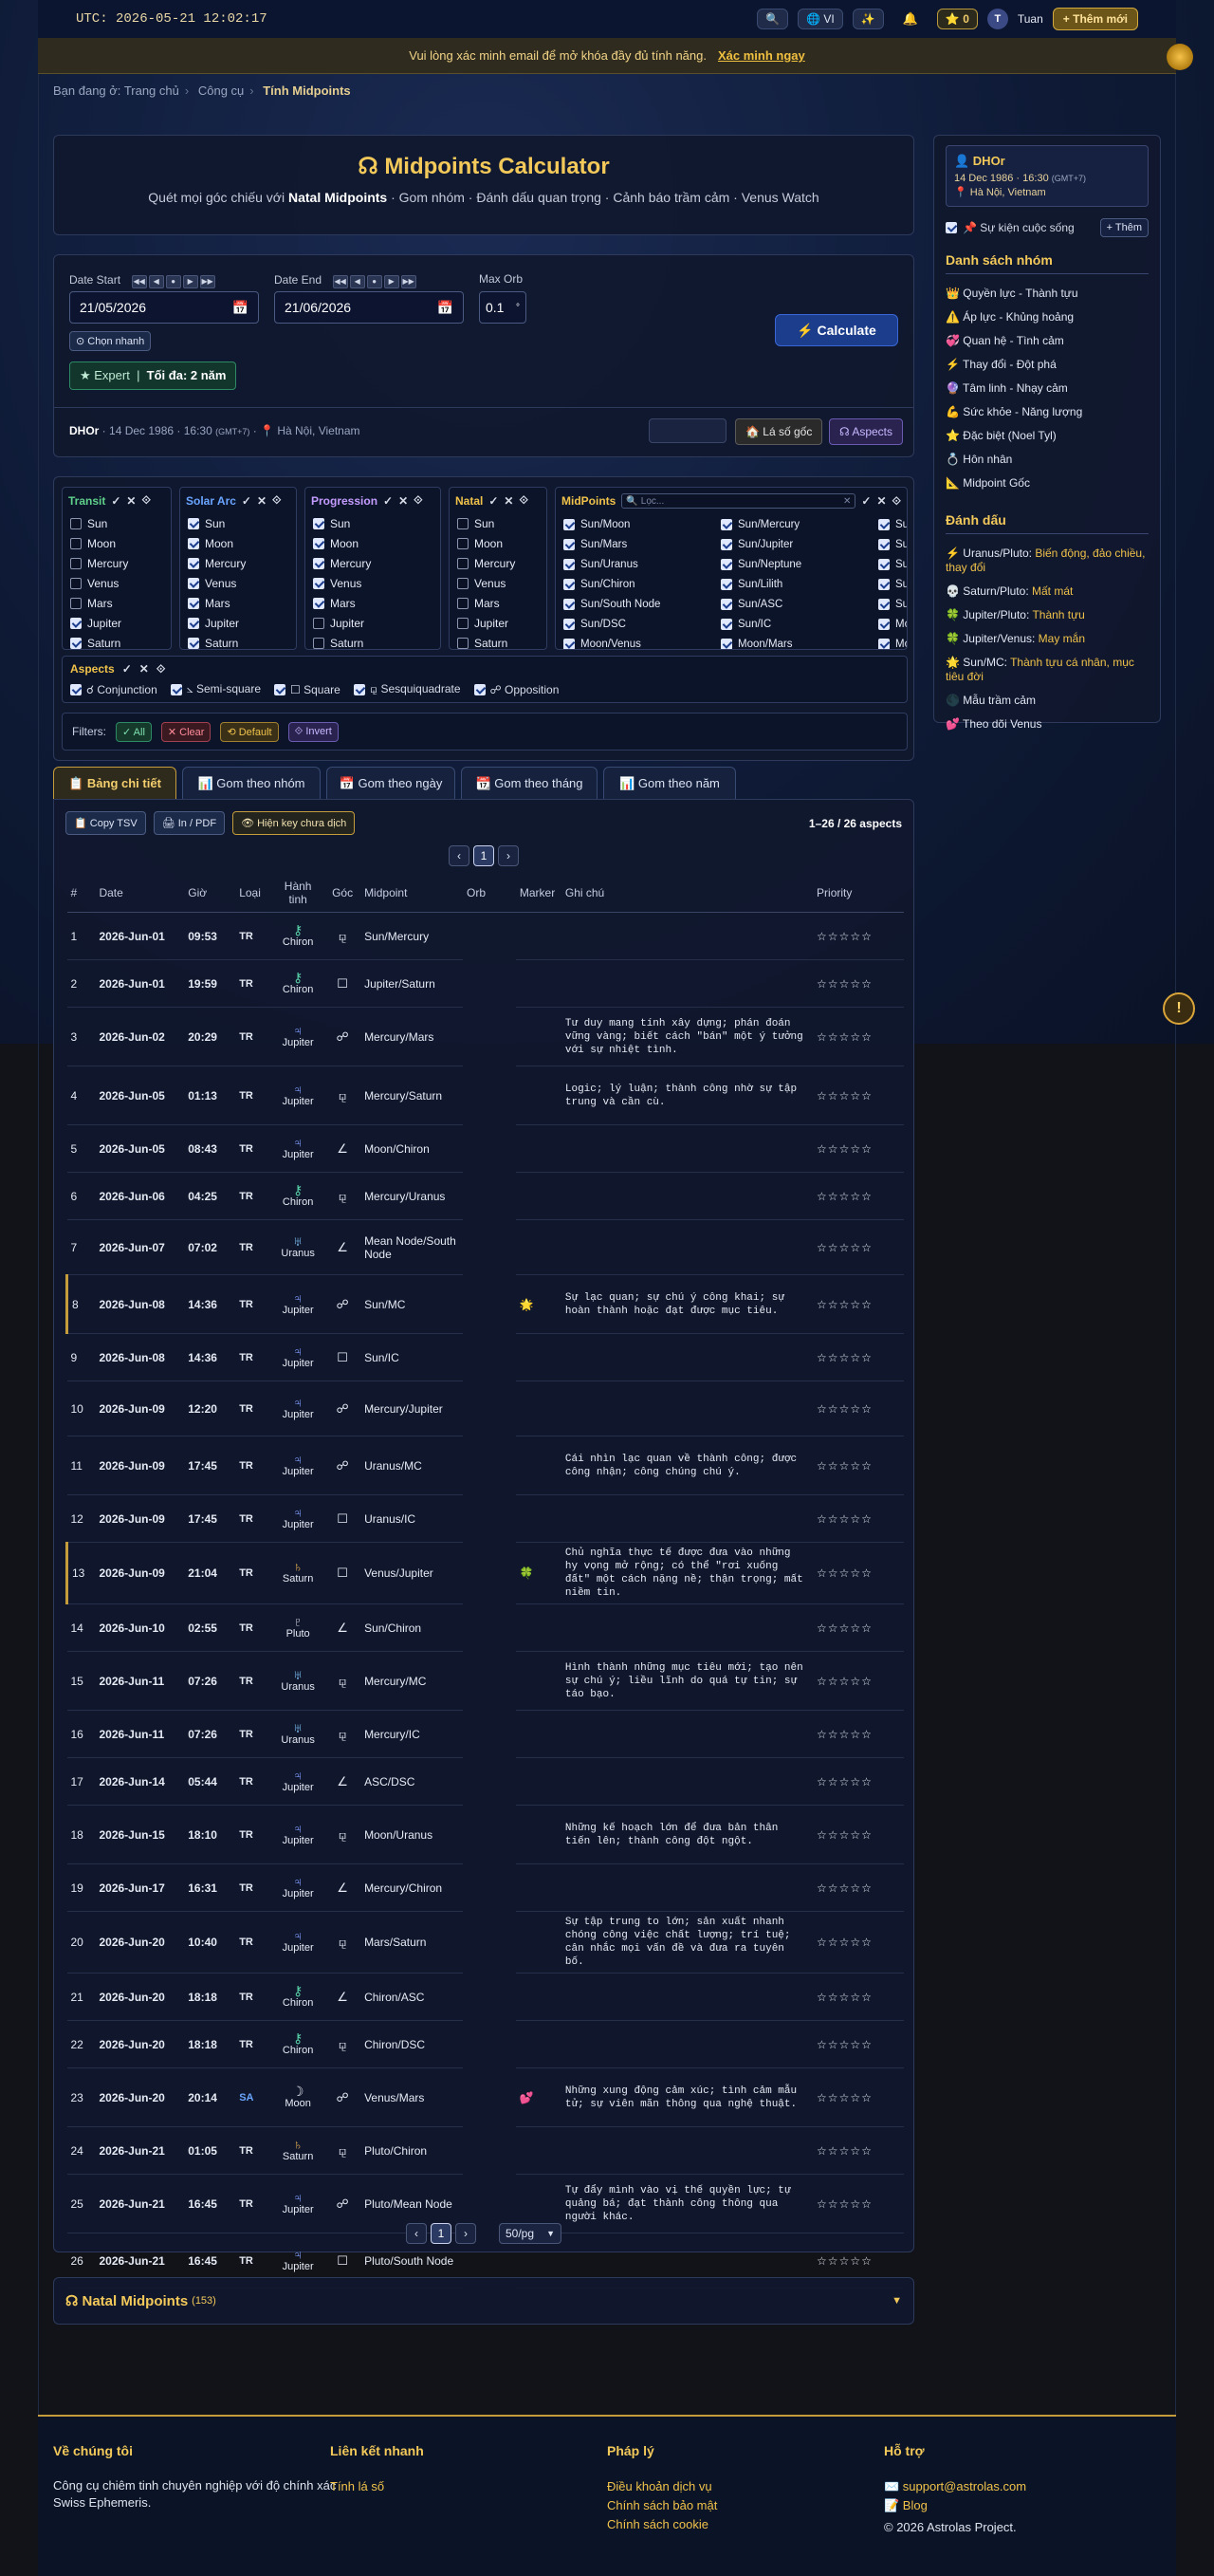 The width and height of the screenshot is (1214, 2576). What do you see at coordinates (294, 823) in the screenshot?
I see `show-keys-button: 👁 Hiện key chưa dịch` at bounding box center [294, 823].